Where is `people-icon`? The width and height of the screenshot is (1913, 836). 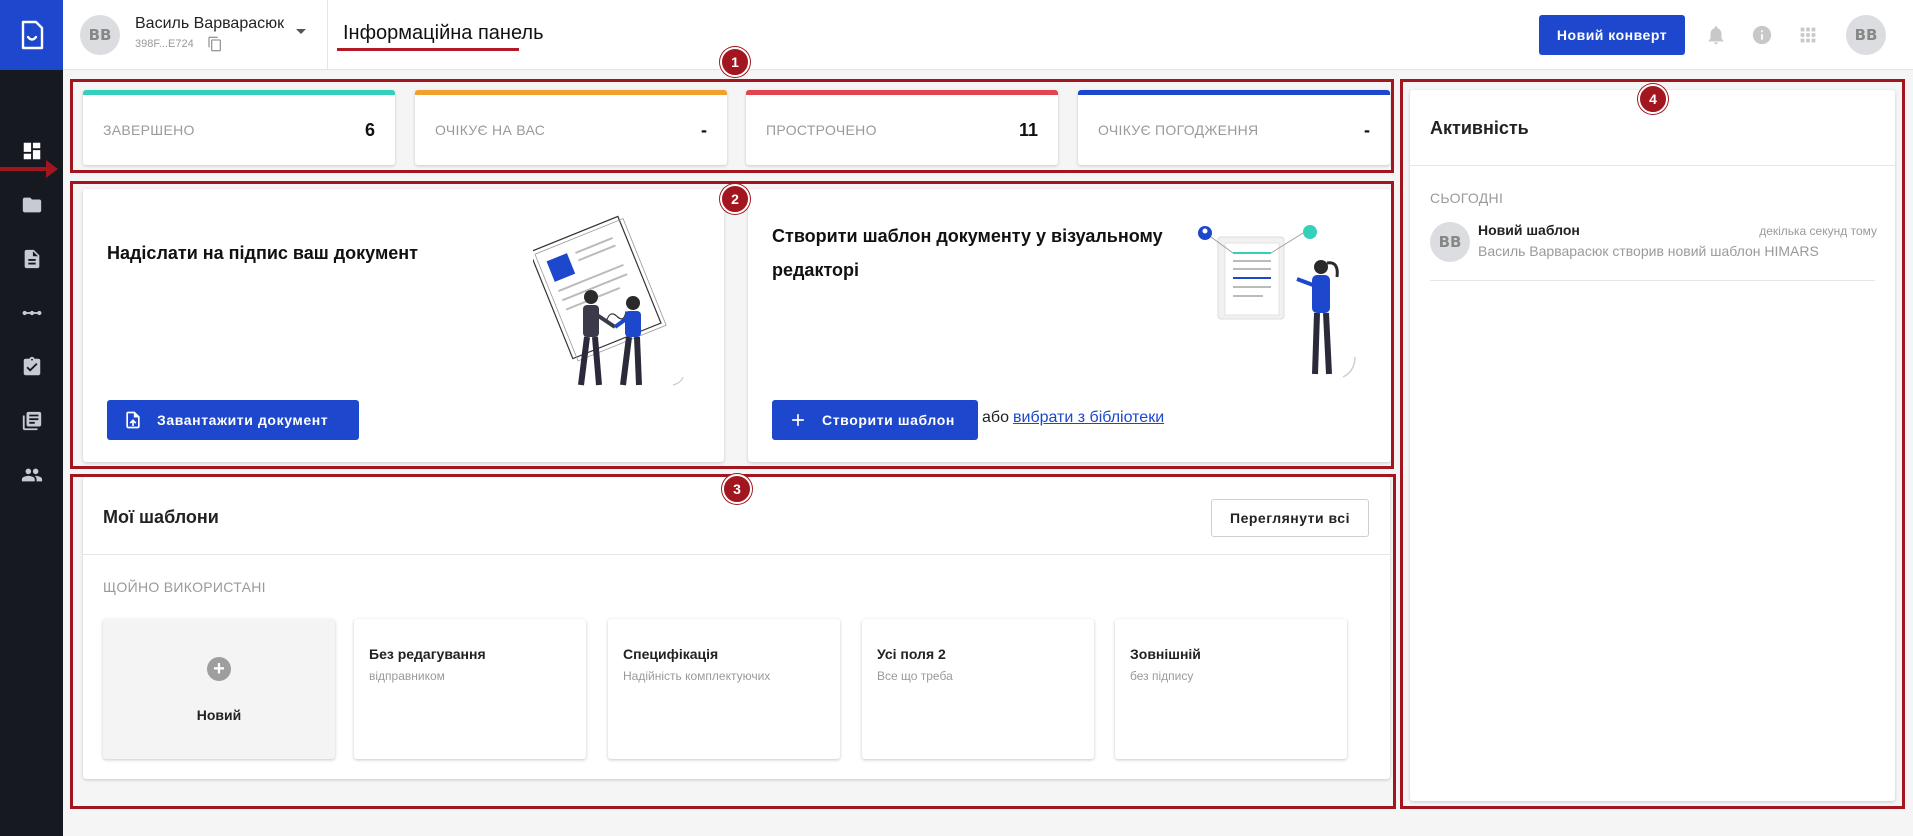 people-icon is located at coordinates (31, 475).